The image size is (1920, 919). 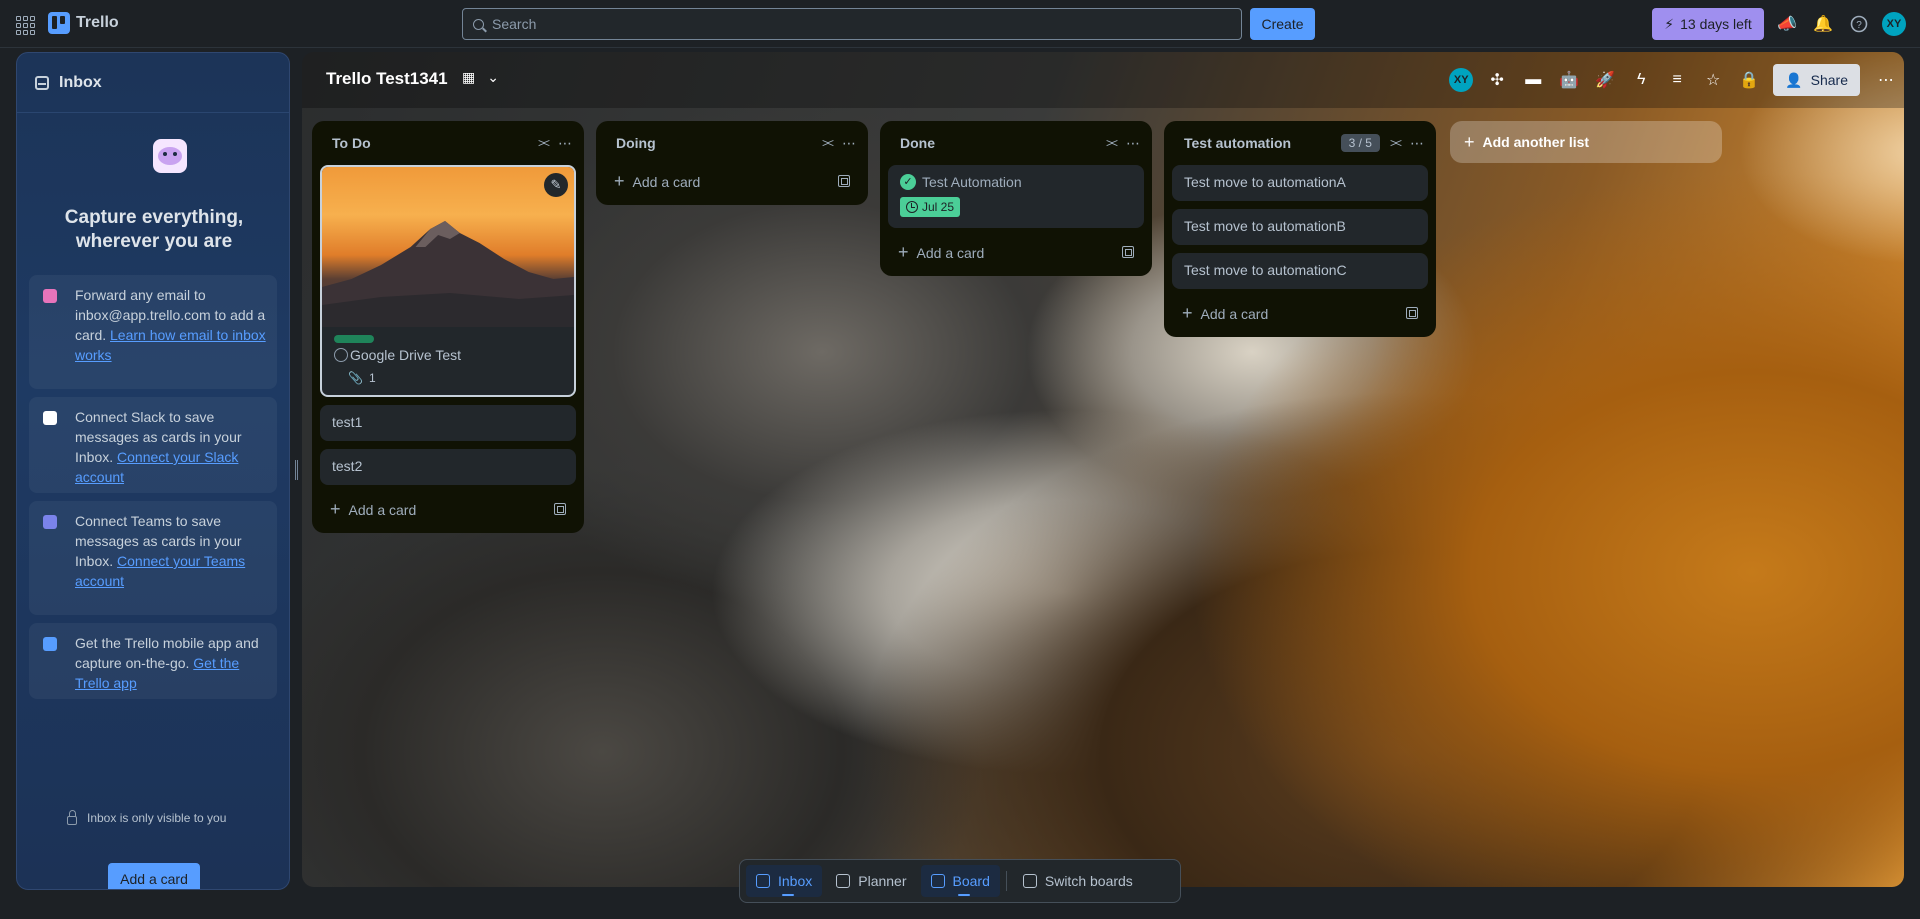 What do you see at coordinates (908, 181) in the screenshot?
I see `completed-check-icon: ✓` at bounding box center [908, 181].